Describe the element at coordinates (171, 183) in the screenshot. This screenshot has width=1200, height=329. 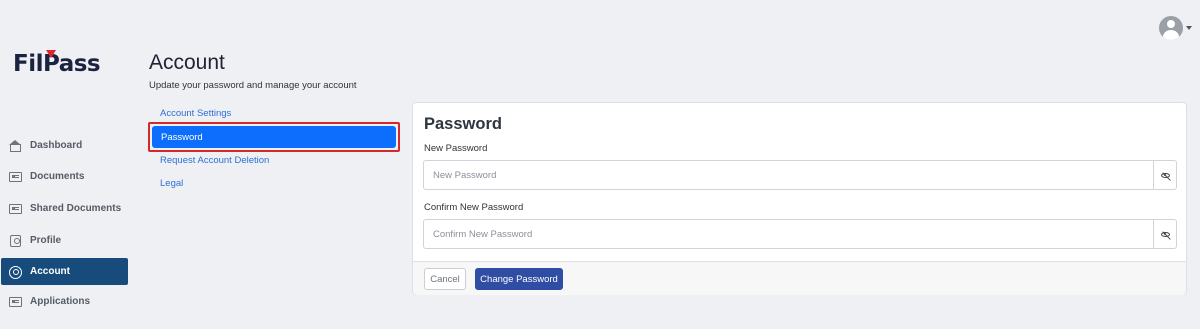
I see `account-menu-legal: Legal` at that location.